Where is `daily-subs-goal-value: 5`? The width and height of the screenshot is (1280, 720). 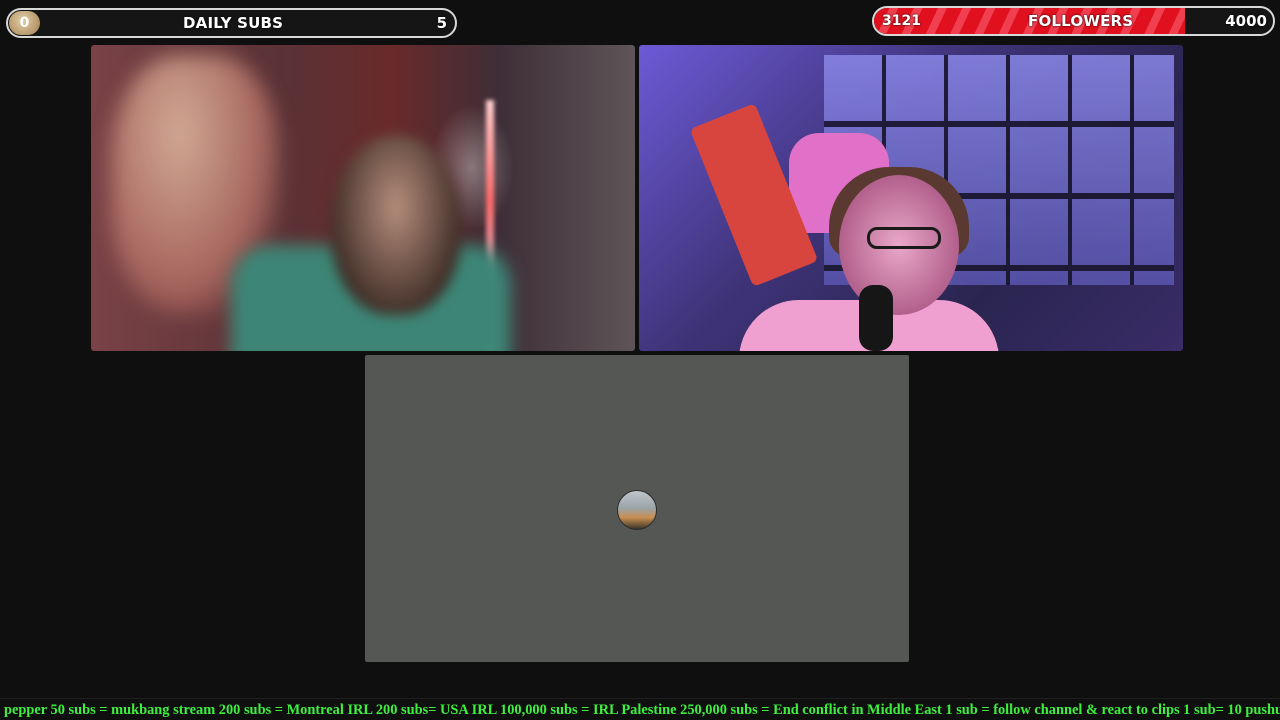
daily-subs-goal-value: 5 is located at coordinates (441, 23).